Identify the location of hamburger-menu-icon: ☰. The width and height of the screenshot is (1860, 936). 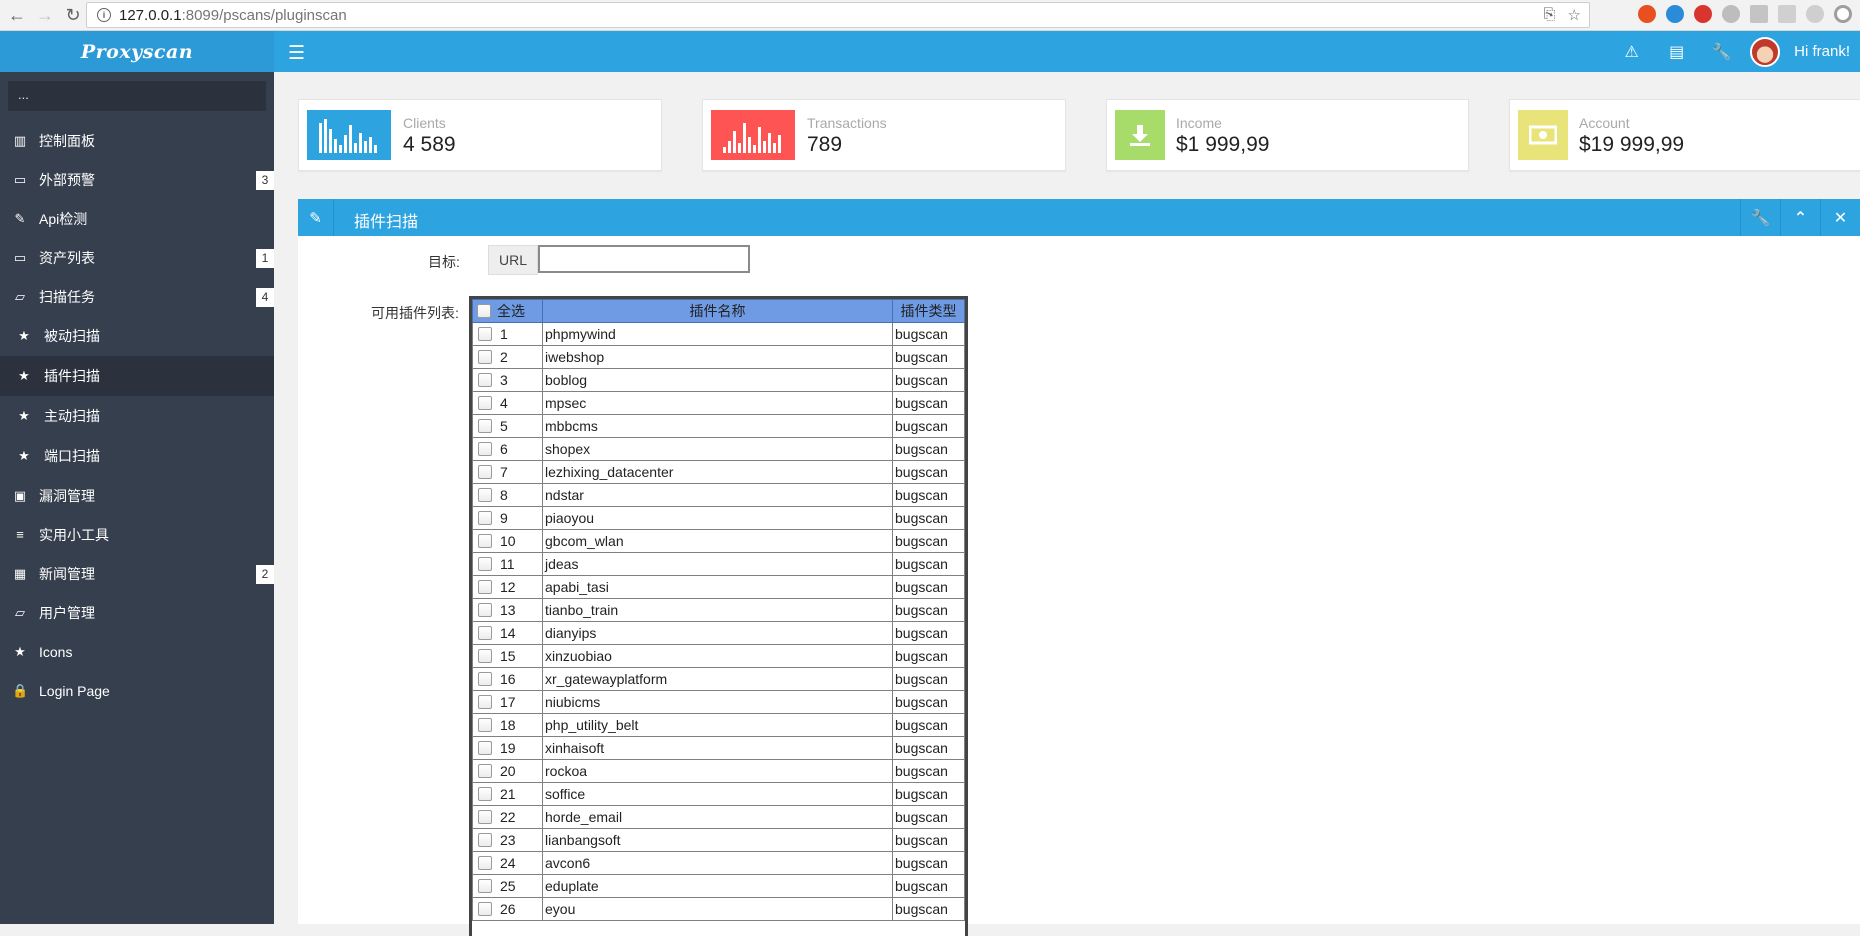
(296, 53).